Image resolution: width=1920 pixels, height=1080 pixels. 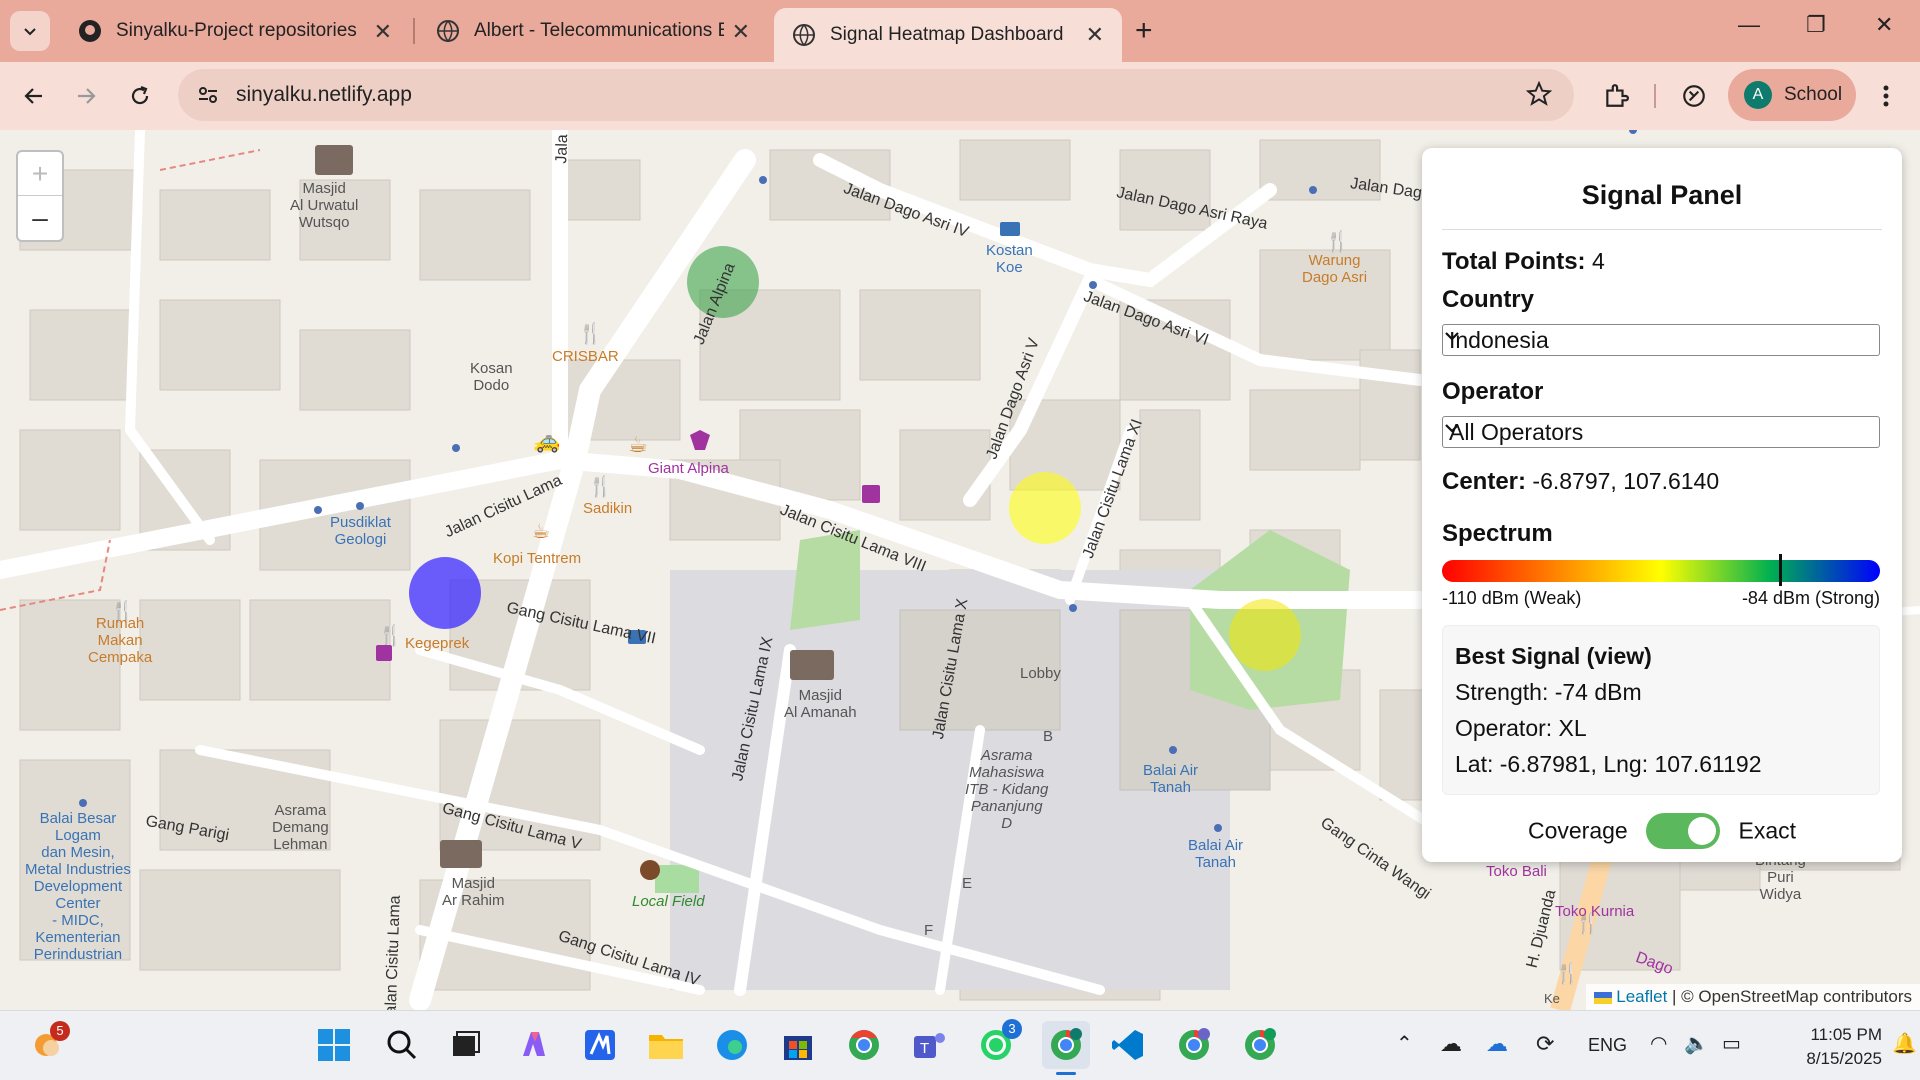 What do you see at coordinates (1662, 195) in the screenshot?
I see `panel-title: Signal Panel` at bounding box center [1662, 195].